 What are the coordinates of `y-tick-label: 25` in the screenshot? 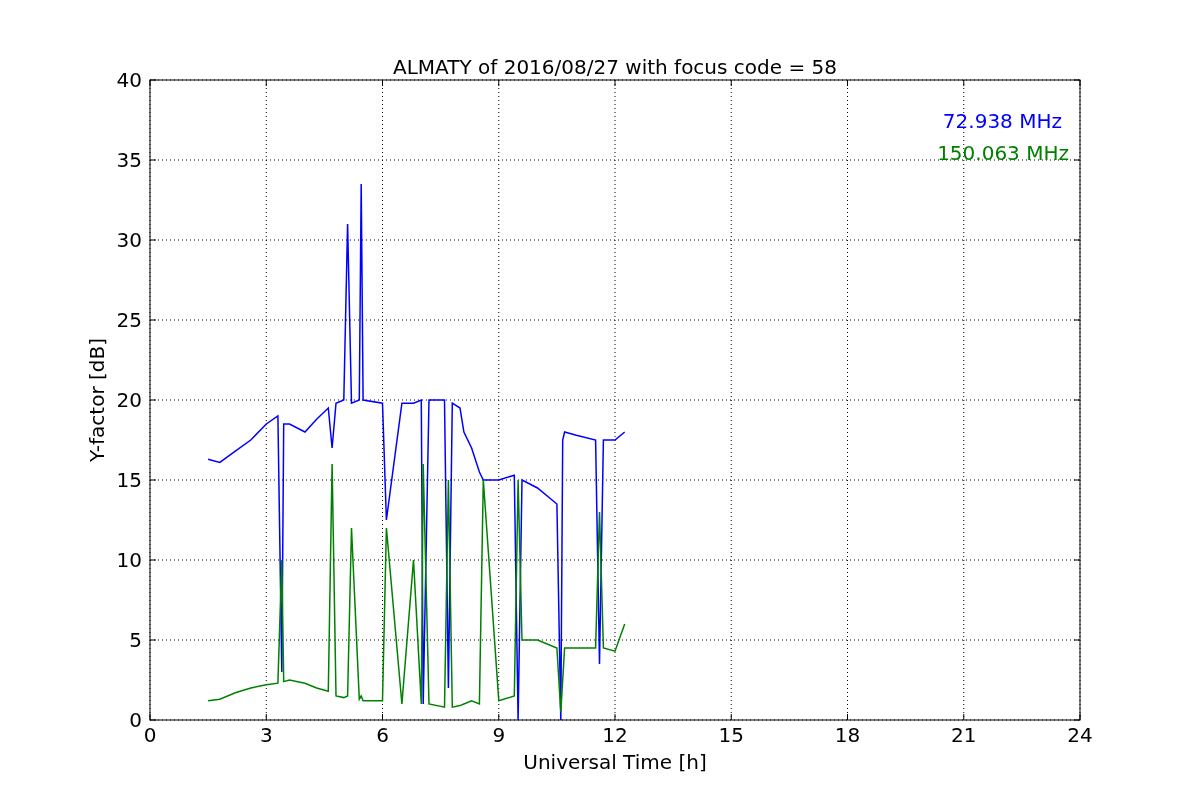 It's located at (129, 320).